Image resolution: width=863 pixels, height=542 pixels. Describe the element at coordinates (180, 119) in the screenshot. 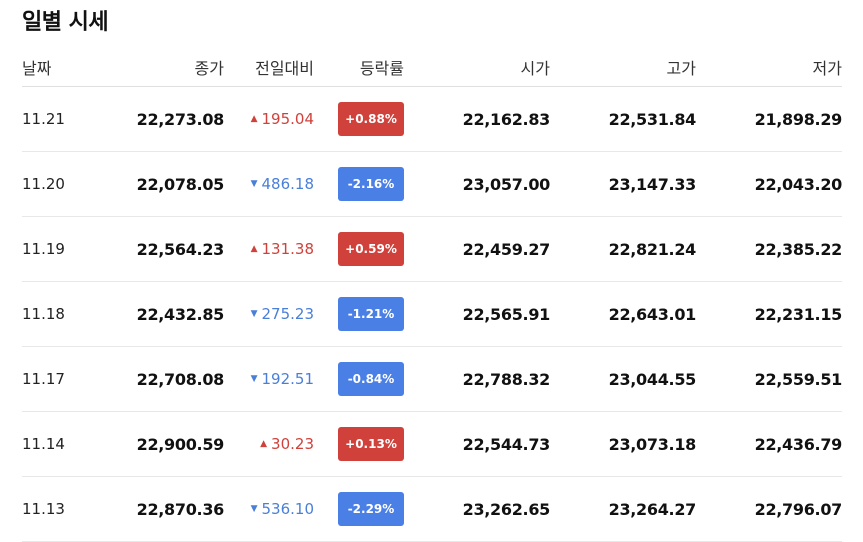

I see `close-cell: 22,273.08` at that location.